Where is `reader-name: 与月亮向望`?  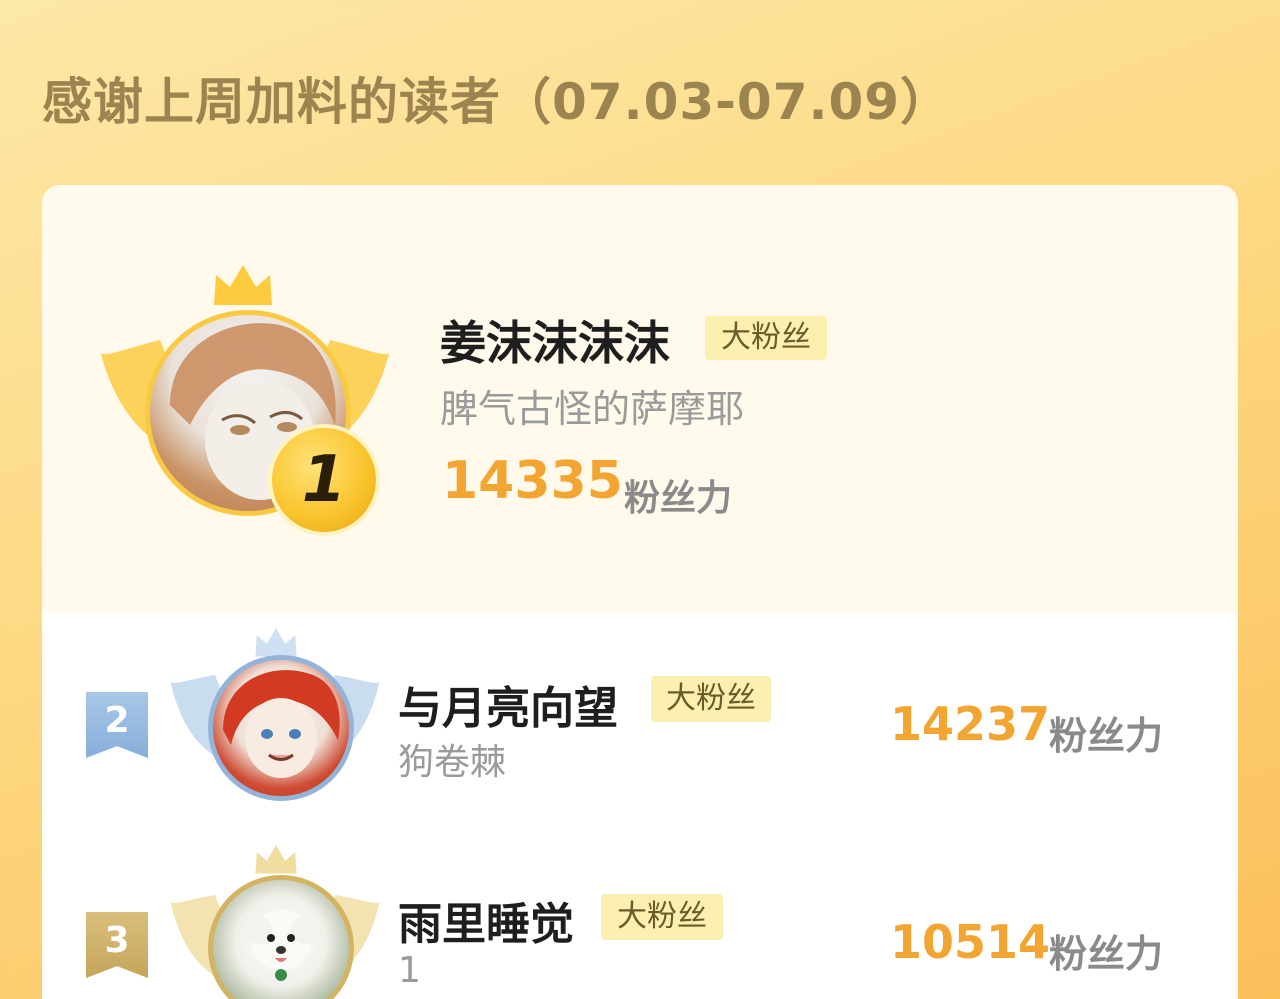 reader-name: 与月亮向望 is located at coordinates (508, 704).